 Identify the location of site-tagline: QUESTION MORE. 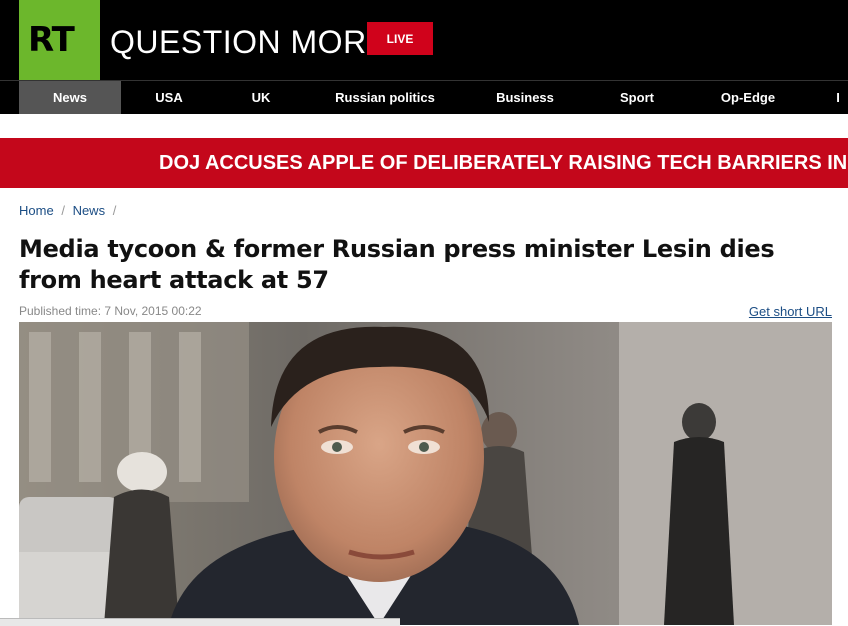
(249, 42).